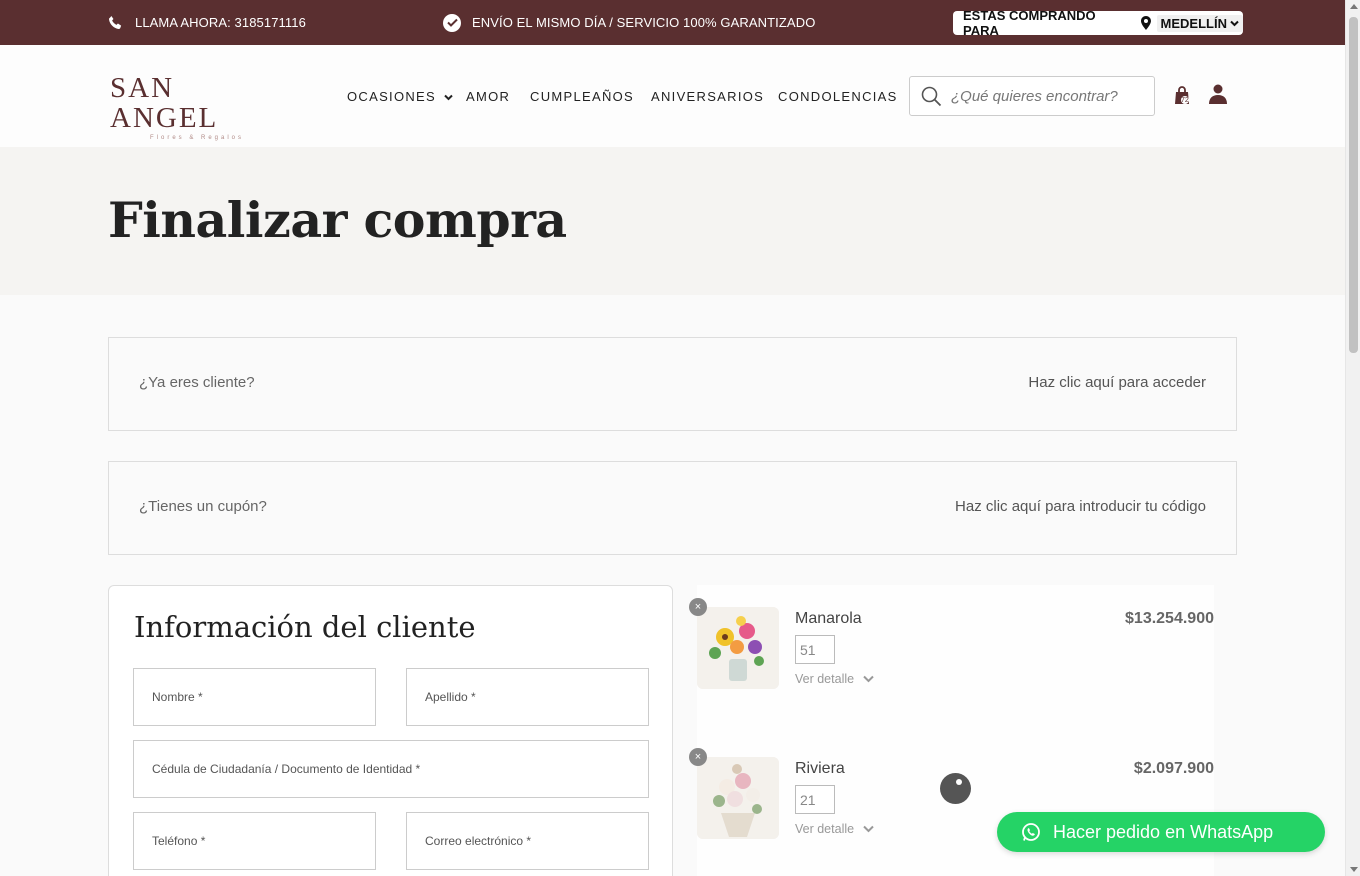  I want to click on city-selector: ESTAS COMPRANDO PARA MEDELLÍN, so click(1098, 23).